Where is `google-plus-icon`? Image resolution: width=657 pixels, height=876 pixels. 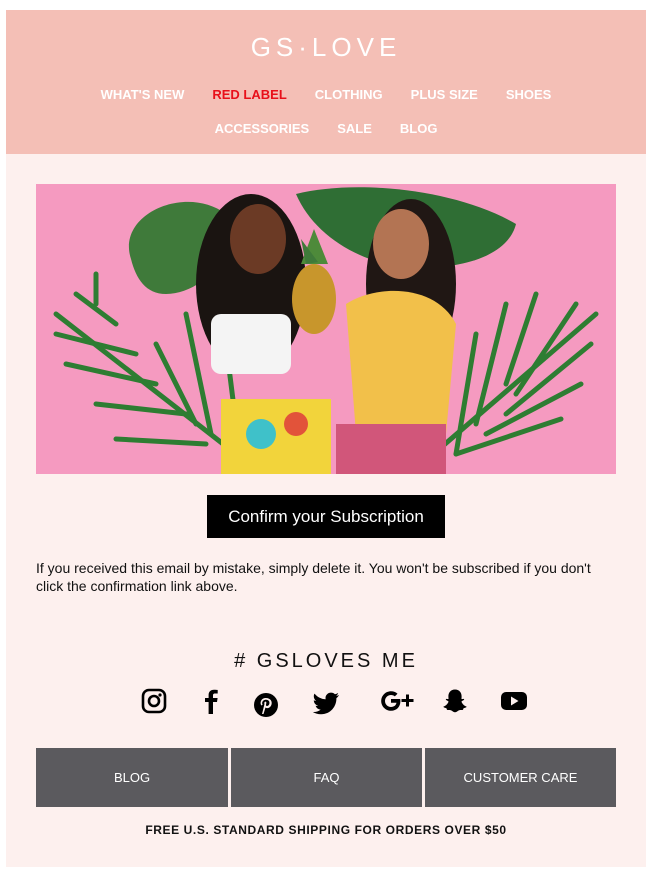
google-plus-icon is located at coordinates (397, 701).